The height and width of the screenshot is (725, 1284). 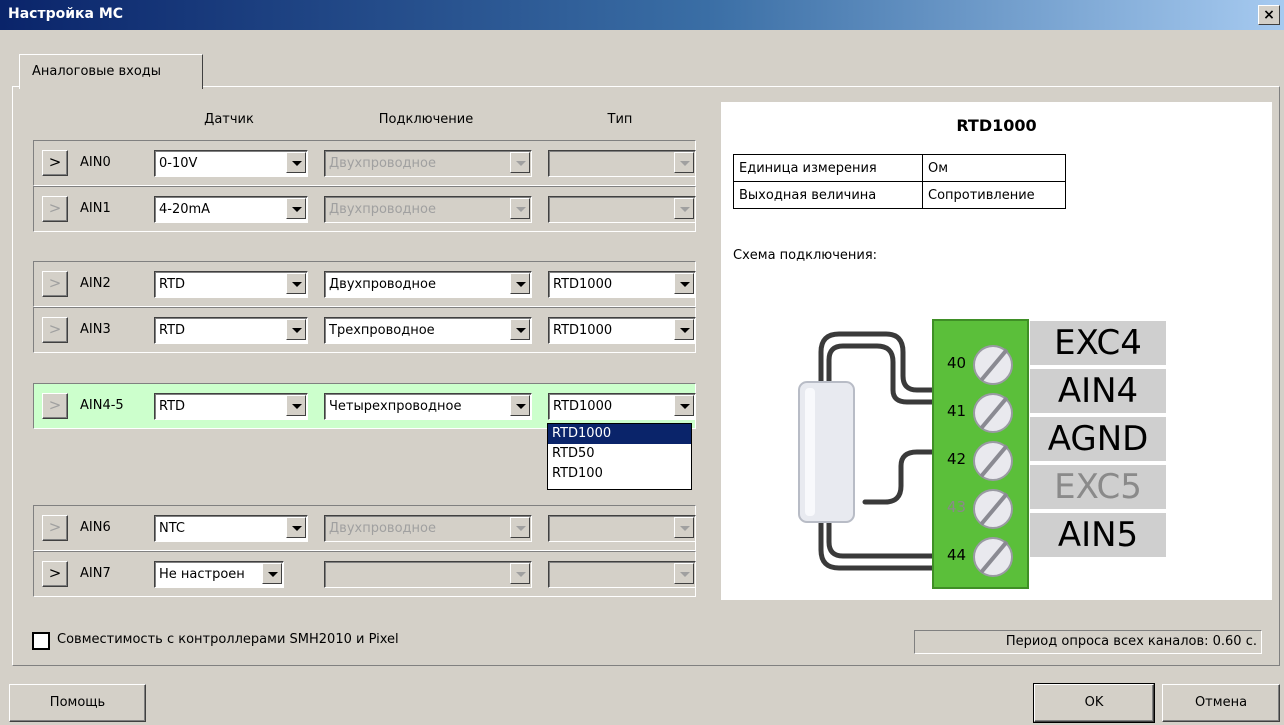 What do you see at coordinates (1221, 703) in the screenshot?
I see `cancel-button: Отмена` at bounding box center [1221, 703].